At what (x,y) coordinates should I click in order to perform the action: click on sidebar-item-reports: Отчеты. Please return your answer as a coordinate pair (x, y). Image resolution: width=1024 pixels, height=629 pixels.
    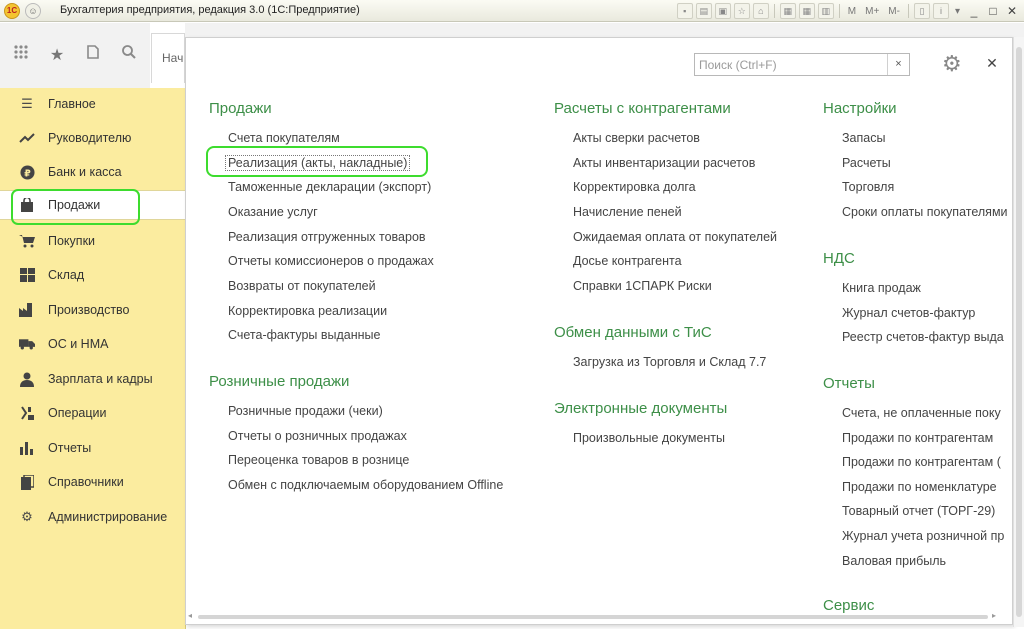
    Looking at the image, I should click on (93, 448).